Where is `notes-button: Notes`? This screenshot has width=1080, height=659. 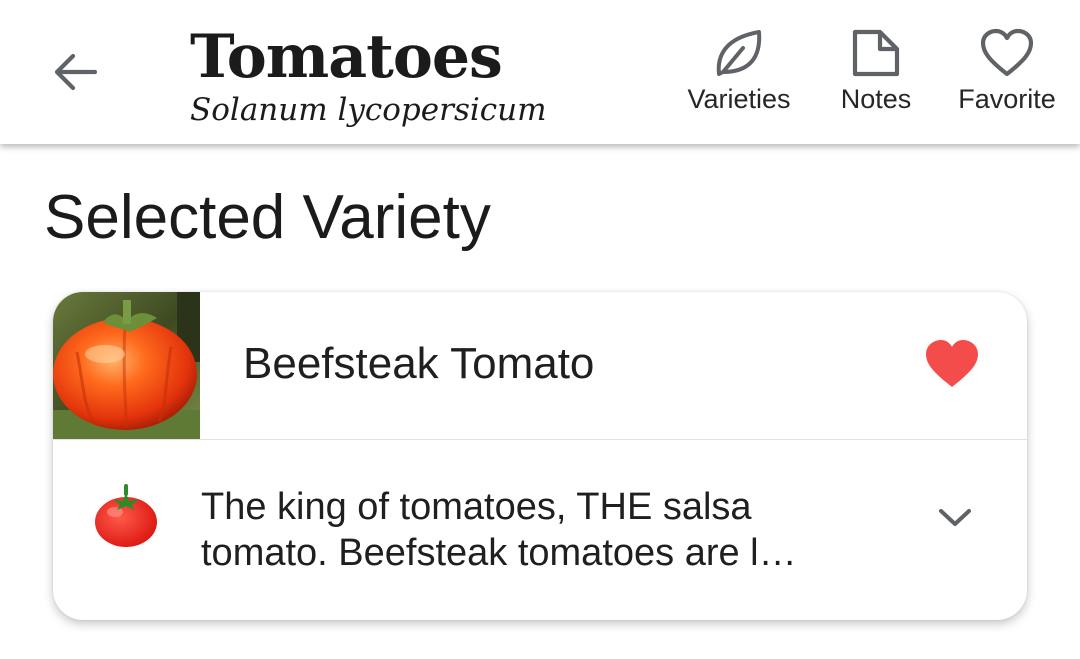 notes-button: Notes is located at coordinates (876, 72).